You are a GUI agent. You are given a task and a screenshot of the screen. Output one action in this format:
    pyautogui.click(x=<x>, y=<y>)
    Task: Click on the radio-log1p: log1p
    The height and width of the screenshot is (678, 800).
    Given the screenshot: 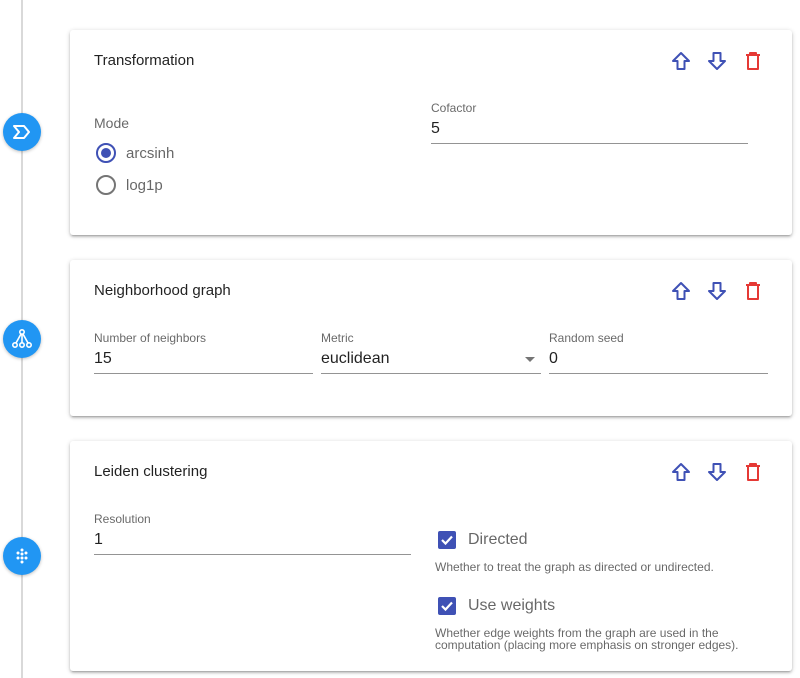 What is the action you would take?
    pyautogui.click(x=129, y=185)
    